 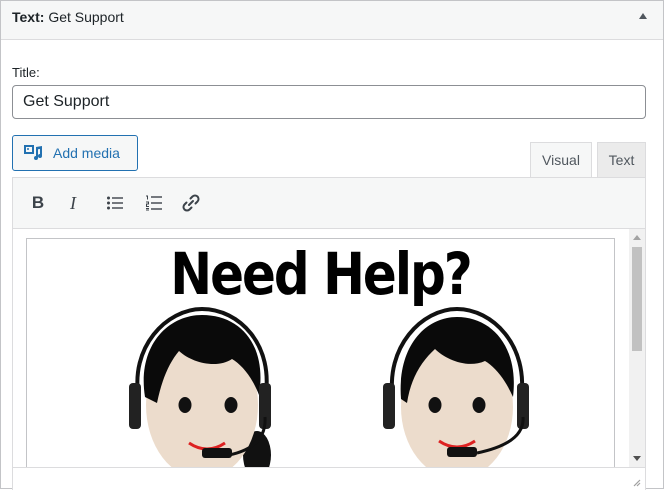 I want to click on bulleted-list-button, so click(x=115, y=203).